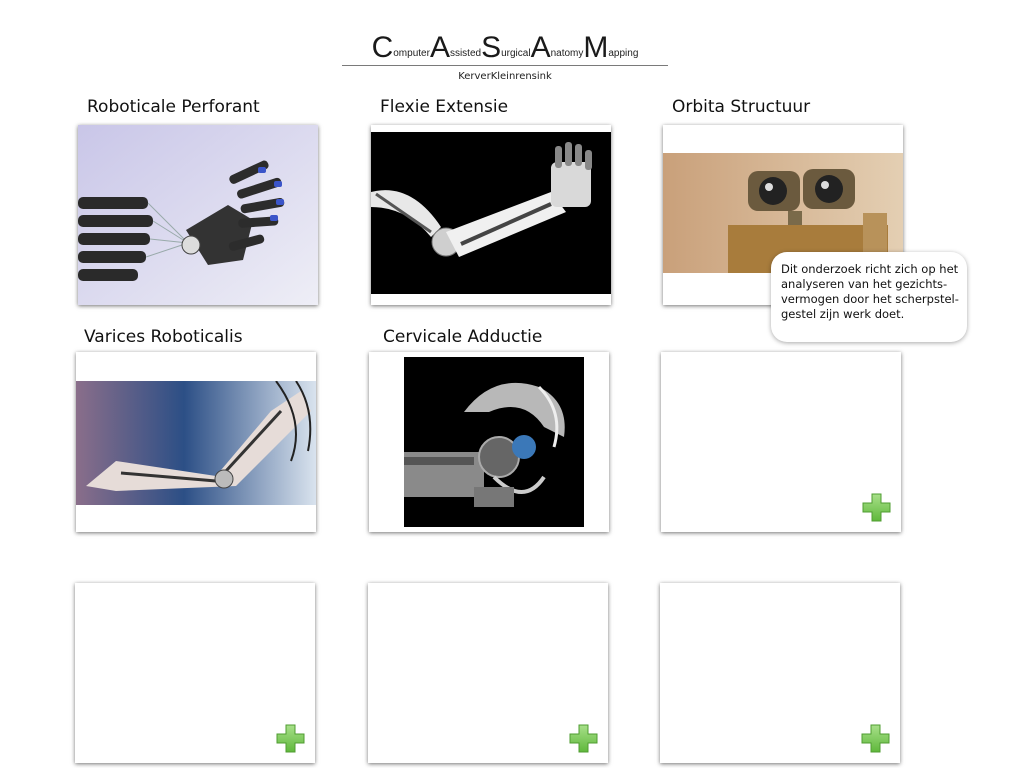 The image size is (1024, 768). What do you see at coordinates (611, 47) in the screenshot?
I see `logo-word-mapping: Mapping` at bounding box center [611, 47].